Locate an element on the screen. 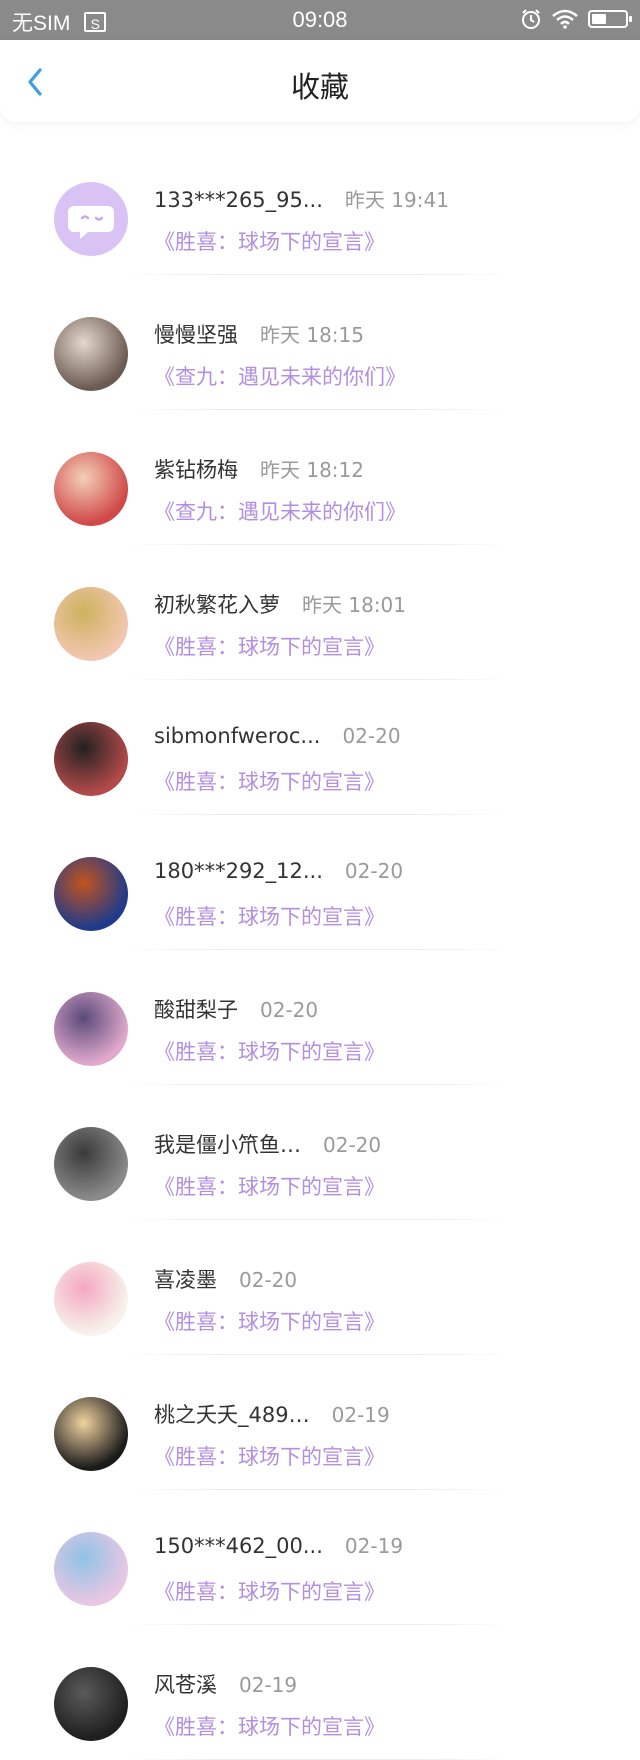  user-name: 酸甜梨子 02-20 is located at coordinates (236, 1009).